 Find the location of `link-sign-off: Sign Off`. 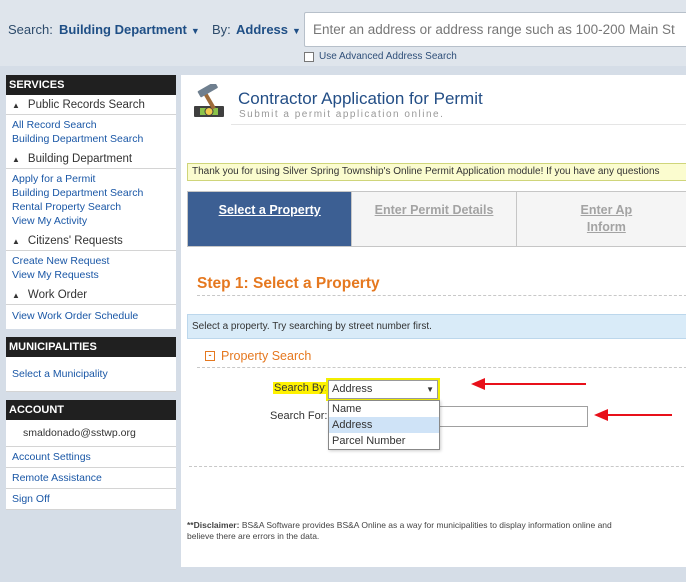

link-sign-off: Sign Off is located at coordinates (91, 499).